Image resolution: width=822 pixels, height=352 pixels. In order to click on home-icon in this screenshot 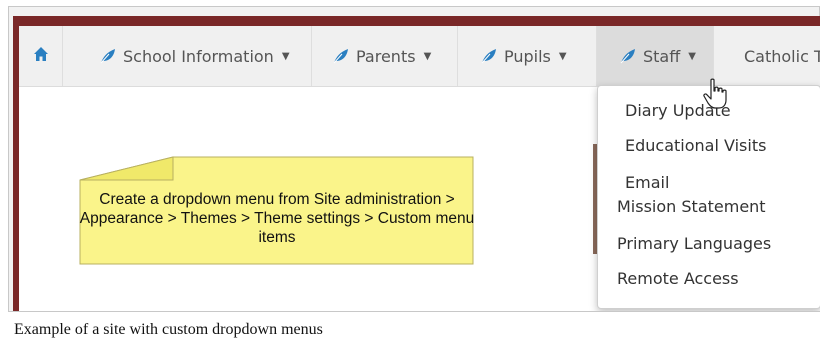, I will do `click(41, 56)`.